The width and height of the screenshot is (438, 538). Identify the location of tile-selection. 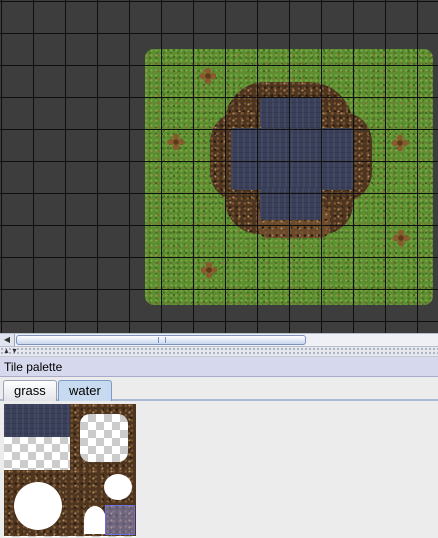
(120, 520).